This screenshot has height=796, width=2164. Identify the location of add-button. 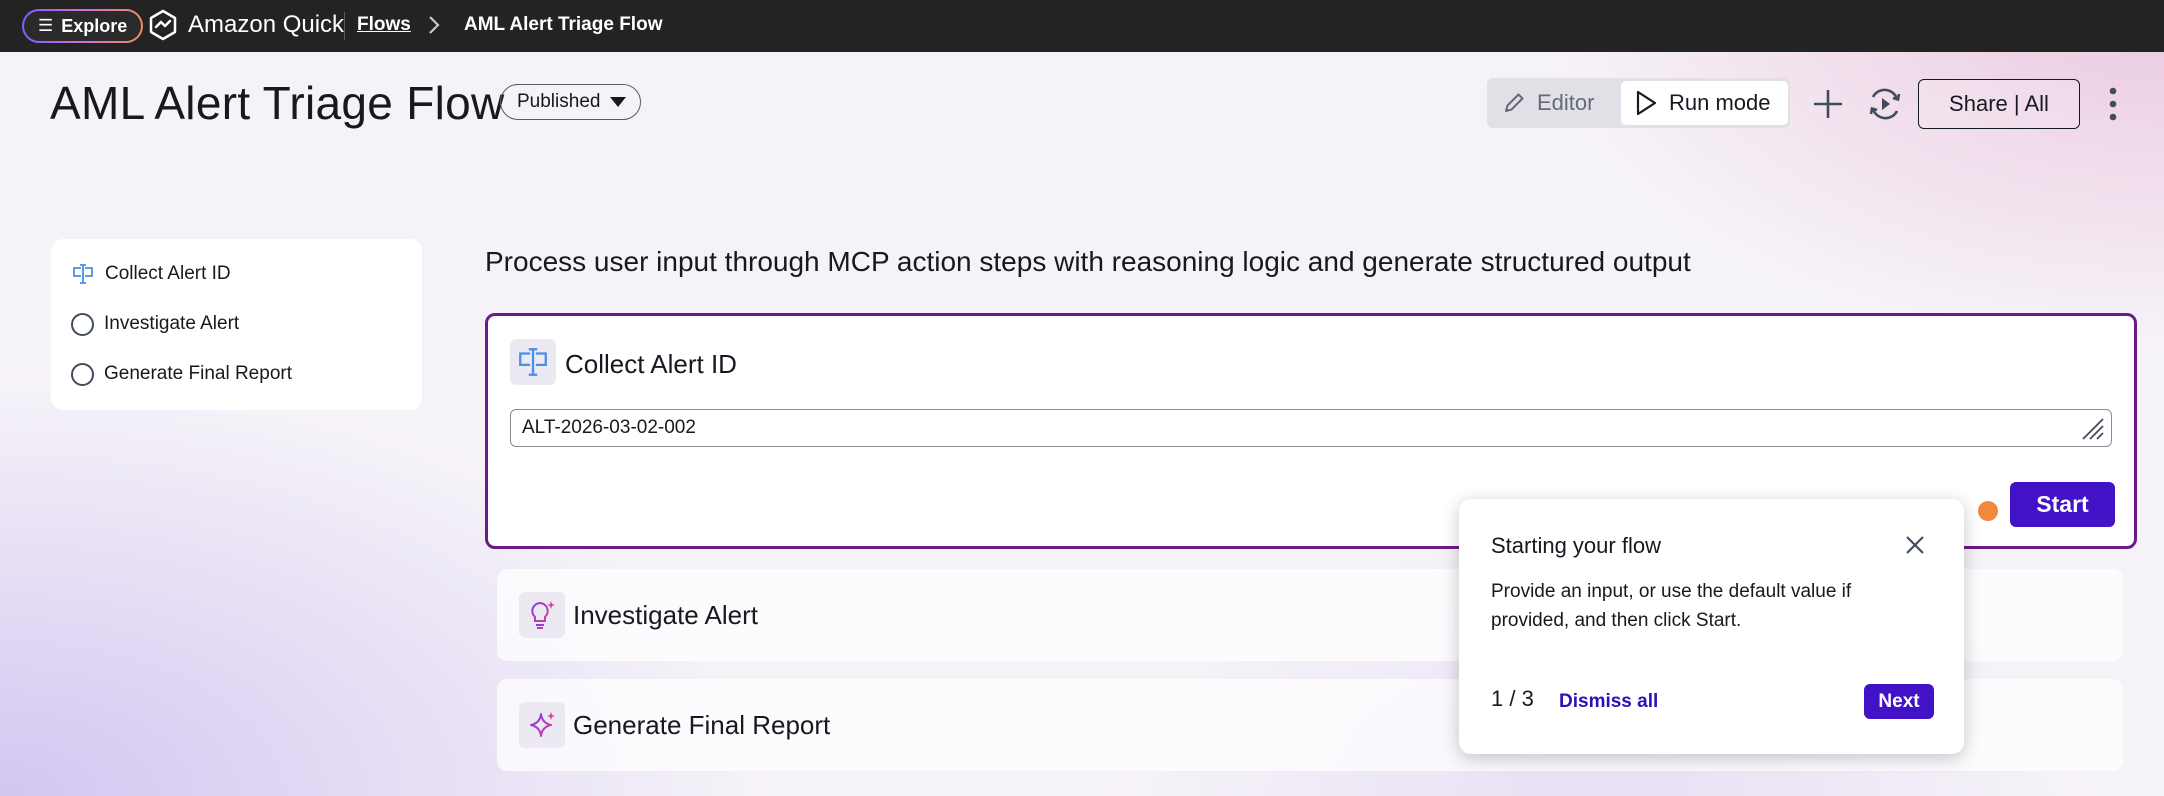
(1828, 104).